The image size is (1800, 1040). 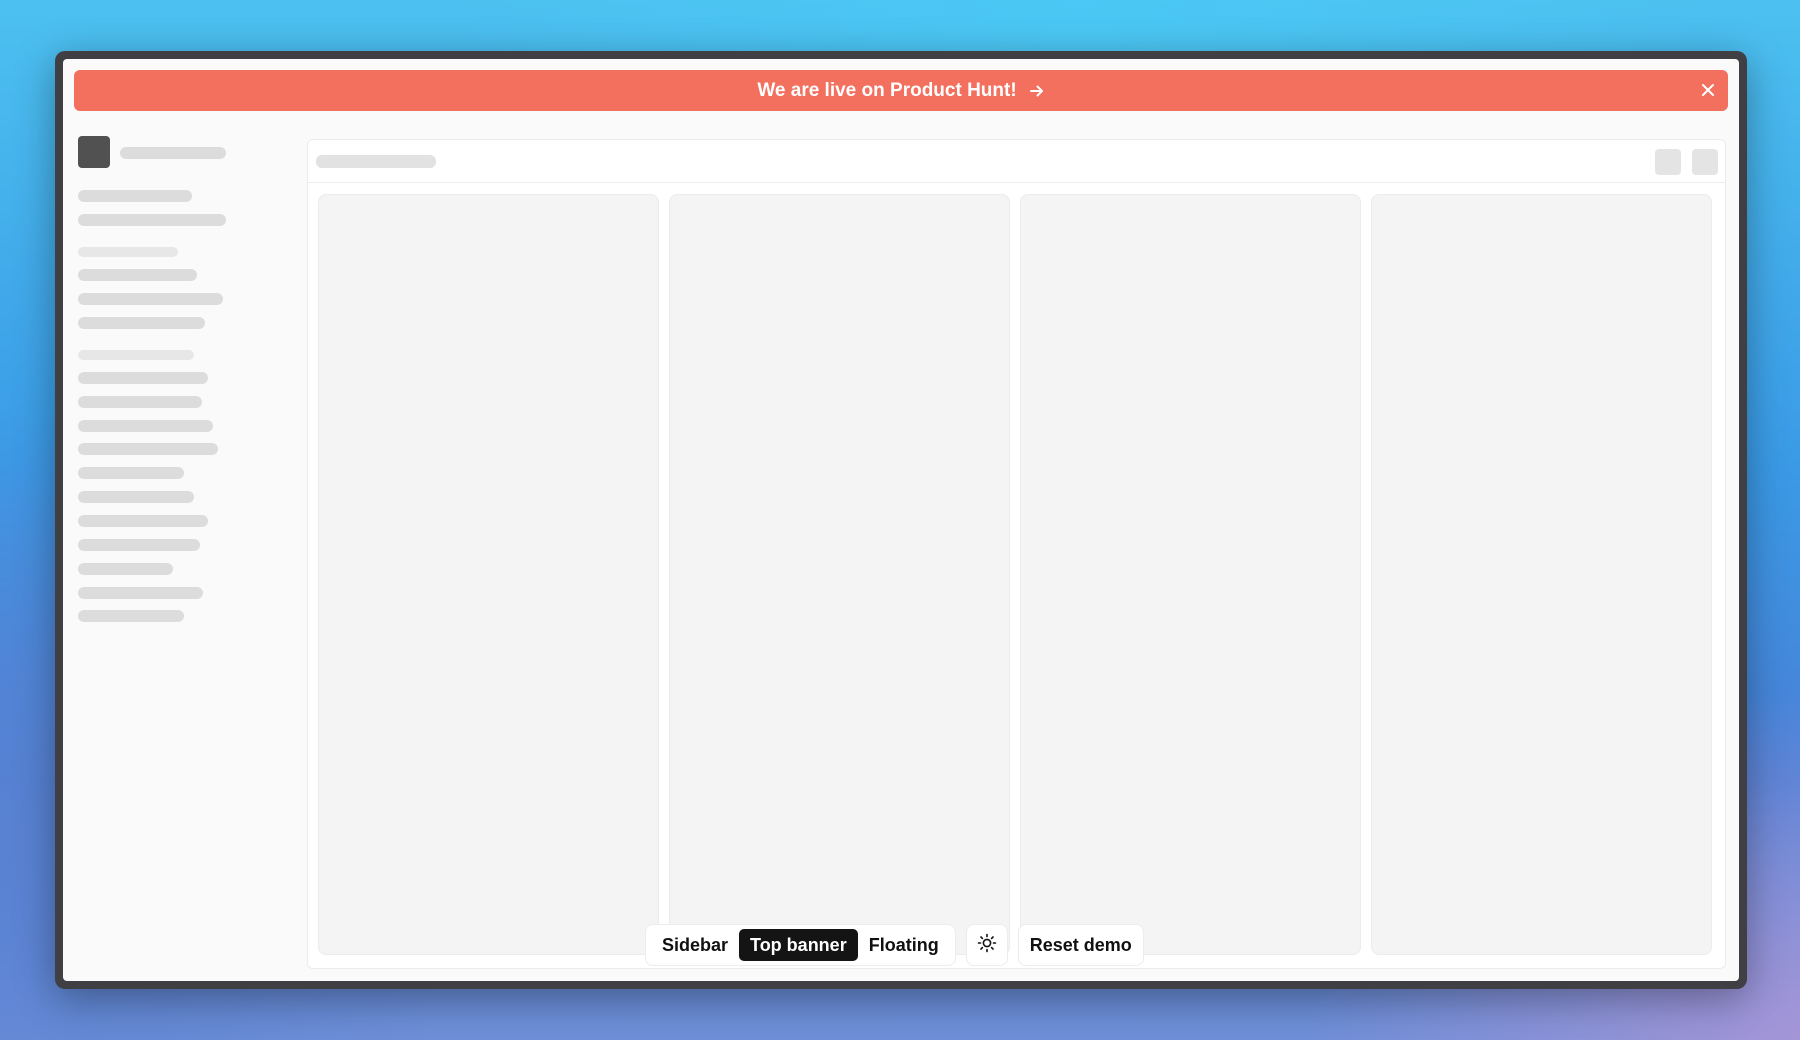 What do you see at coordinates (1708, 90) in the screenshot?
I see `close-icon` at bounding box center [1708, 90].